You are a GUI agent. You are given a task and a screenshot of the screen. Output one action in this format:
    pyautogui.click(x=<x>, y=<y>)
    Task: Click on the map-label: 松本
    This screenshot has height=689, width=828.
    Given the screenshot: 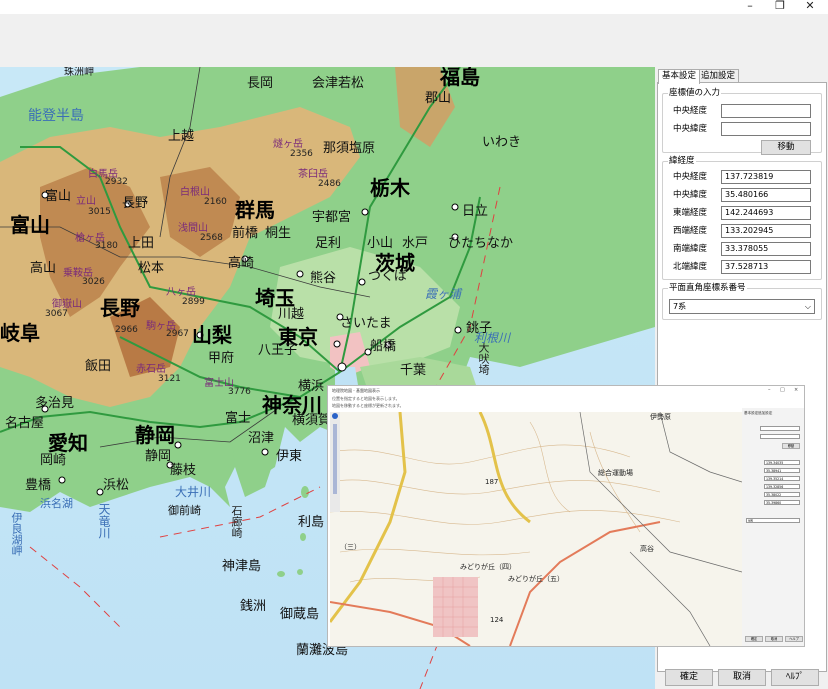 What is the action you would take?
    pyautogui.click(x=151, y=268)
    